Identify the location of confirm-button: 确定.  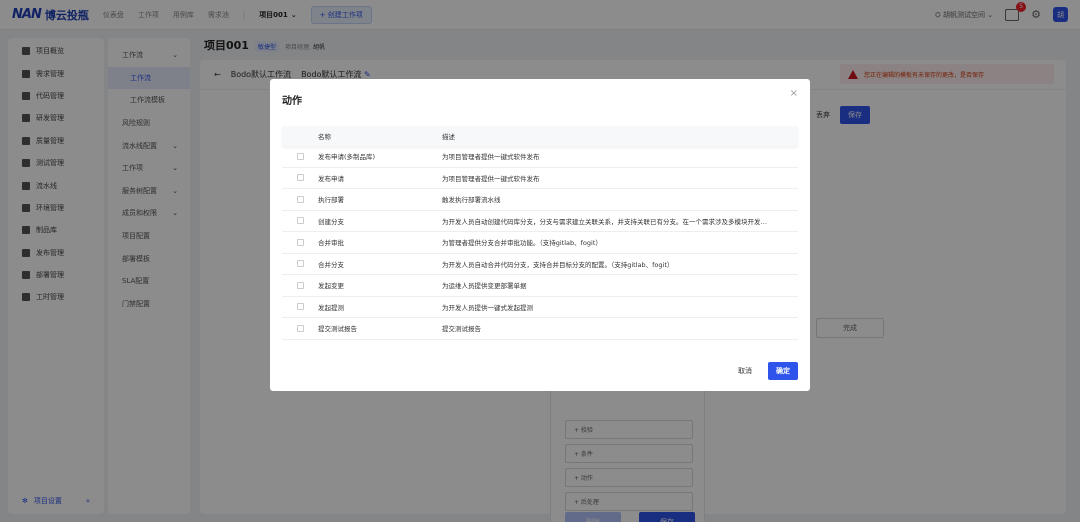
(783, 371).